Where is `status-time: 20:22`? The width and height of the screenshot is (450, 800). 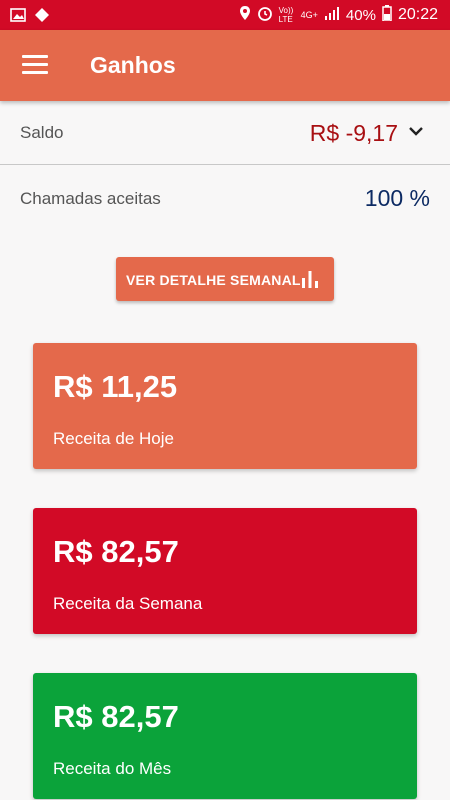
status-time: 20:22 is located at coordinates (417, 14).